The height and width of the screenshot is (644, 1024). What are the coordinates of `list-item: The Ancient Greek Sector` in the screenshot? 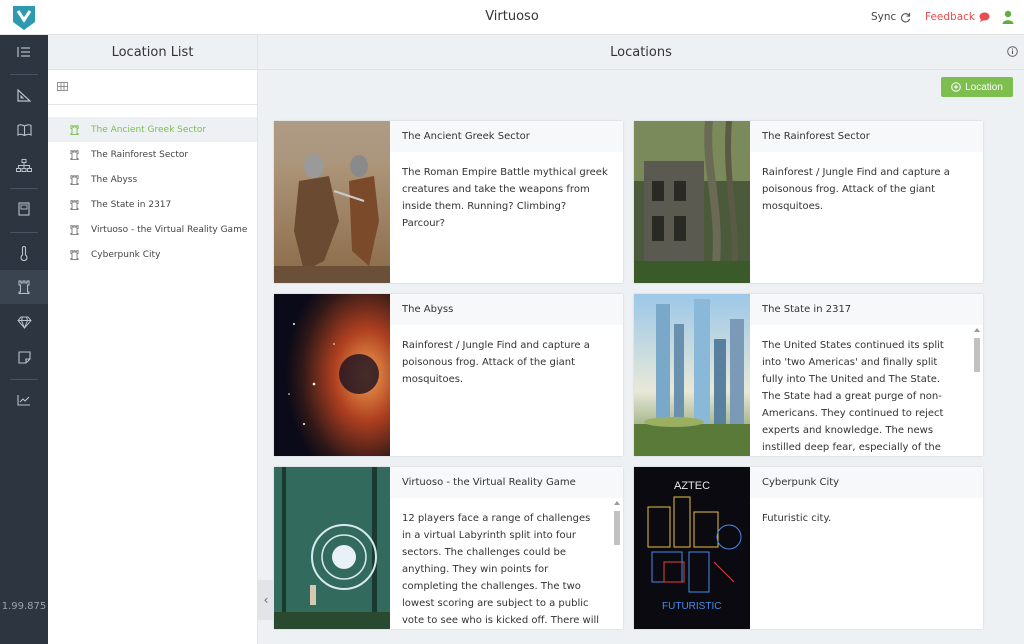 It's located at (152, 129).